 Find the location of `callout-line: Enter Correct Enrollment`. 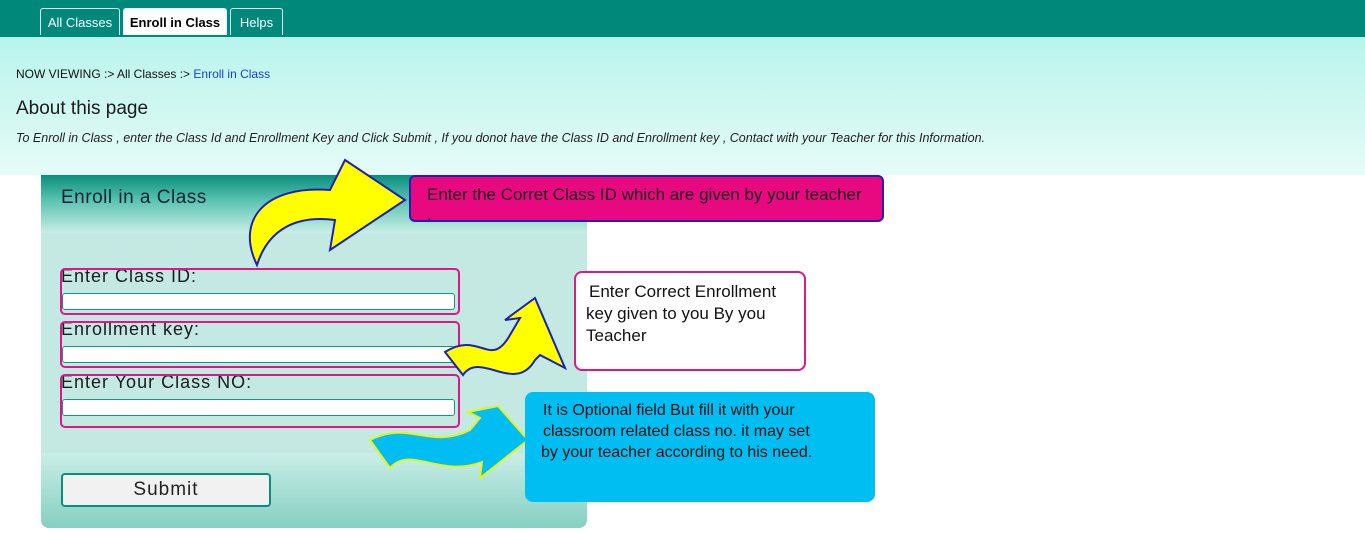

callout-line: Enter Correct Enrollment is located at coordinates (683, 291).